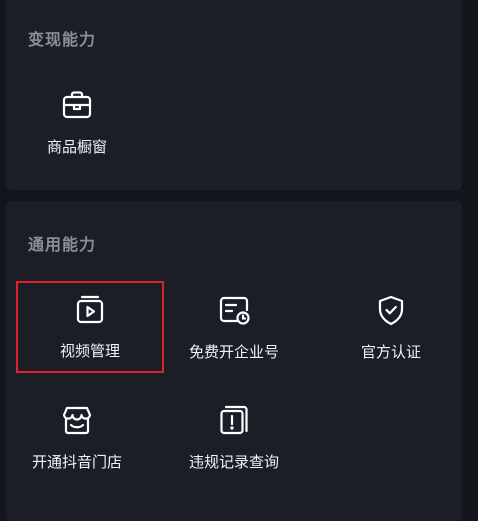  Describe the element at coordinates (391, 329) in the screenshot. I see `tool-official-verification: 官方认证` at that location.